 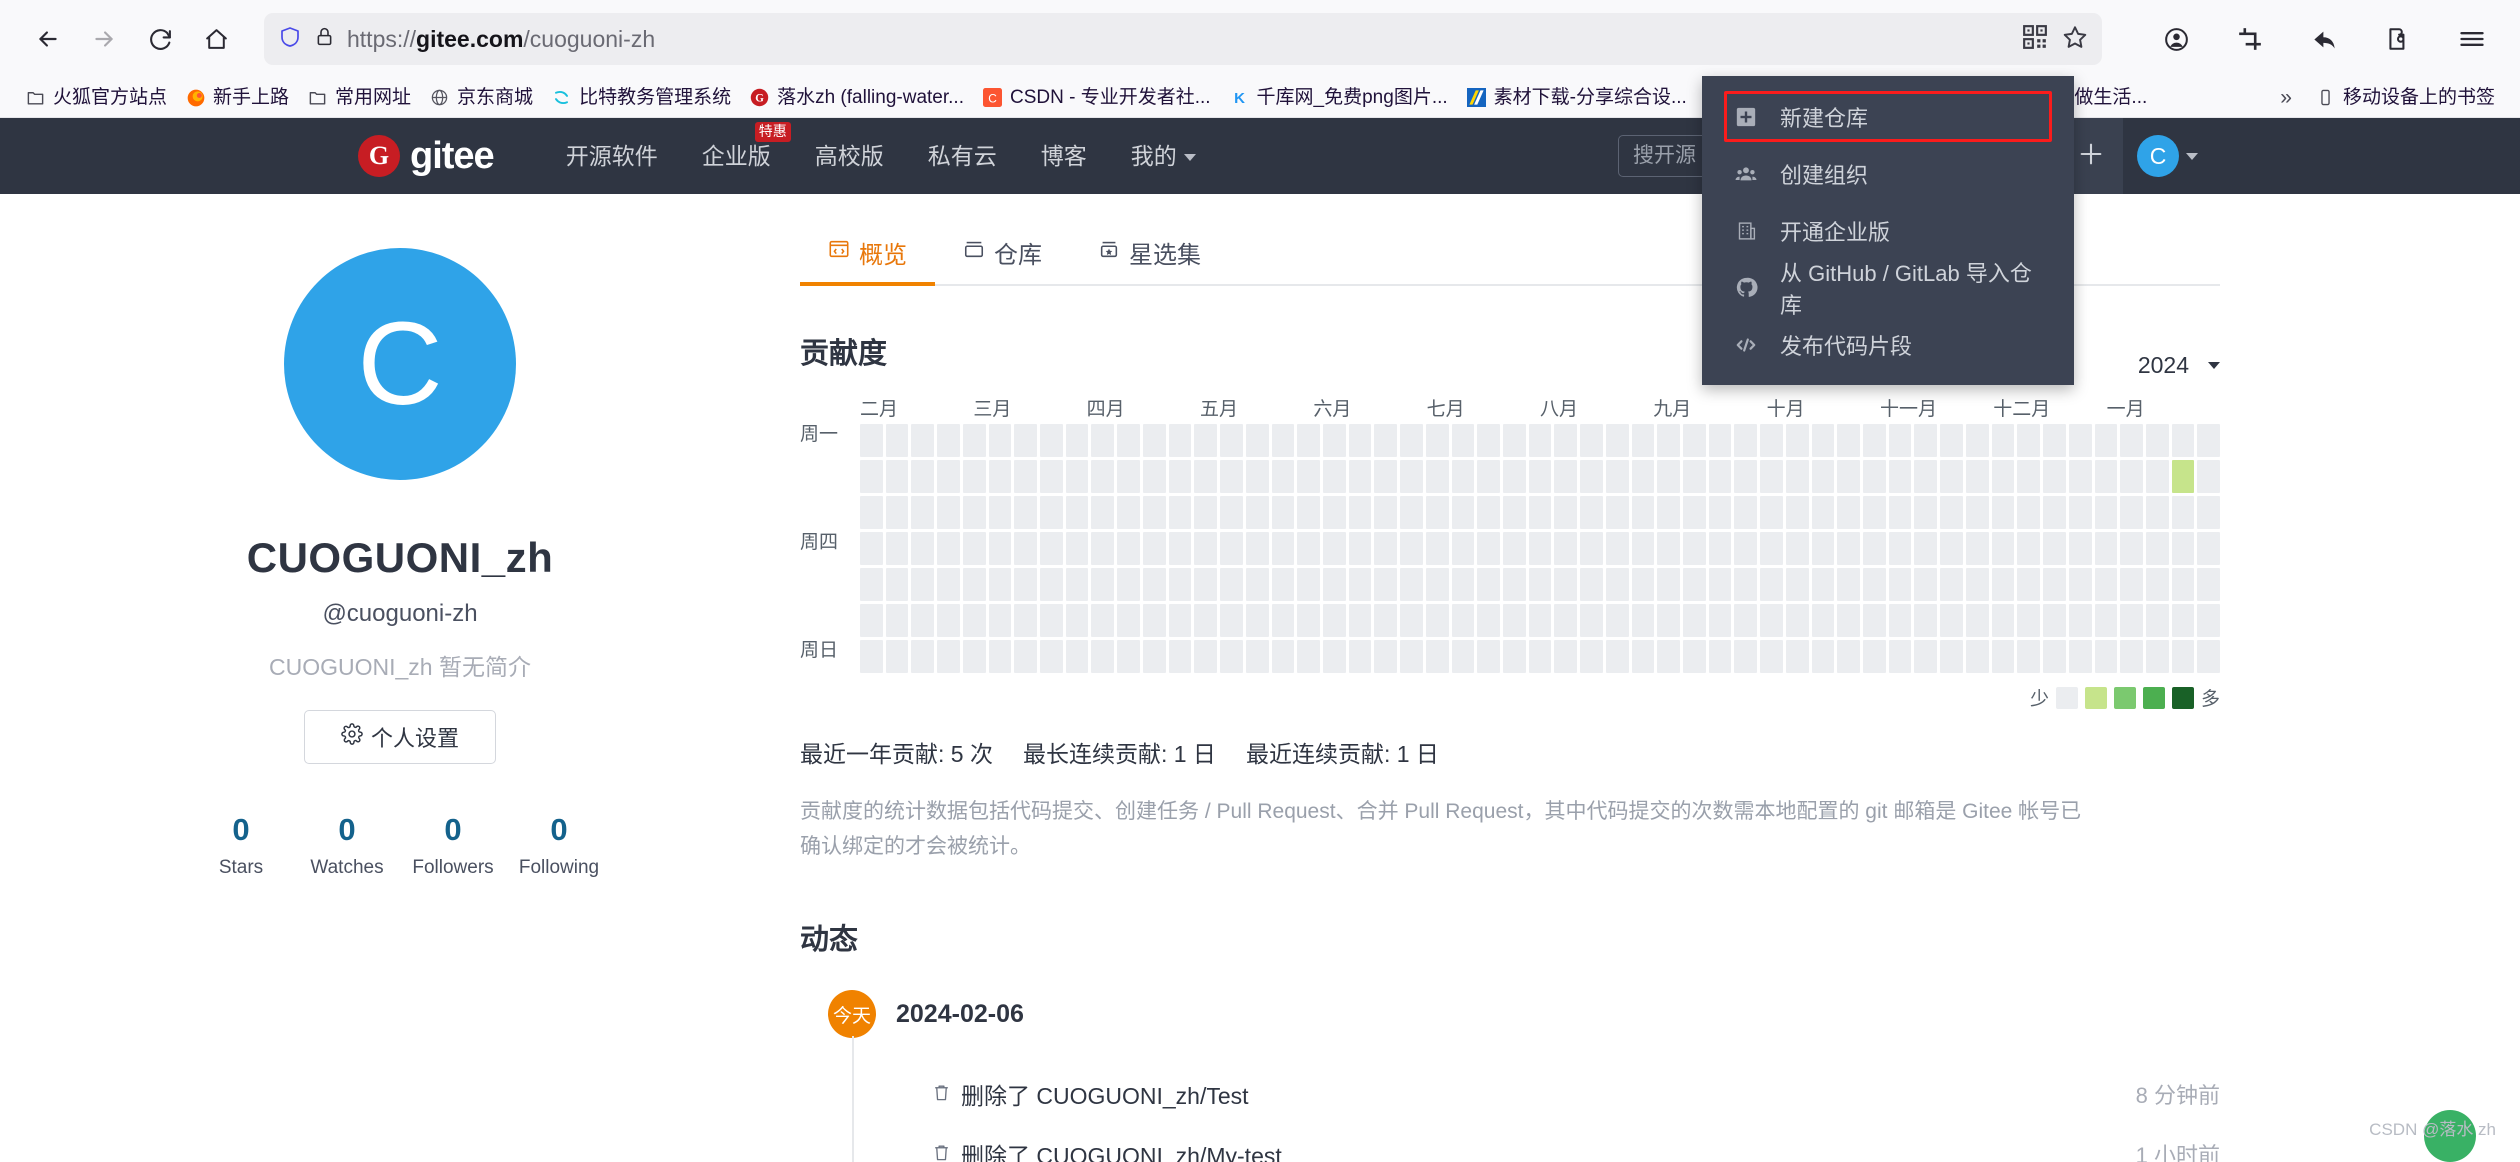 I want to click on calendar-grid, so click(x=1540, y=548).